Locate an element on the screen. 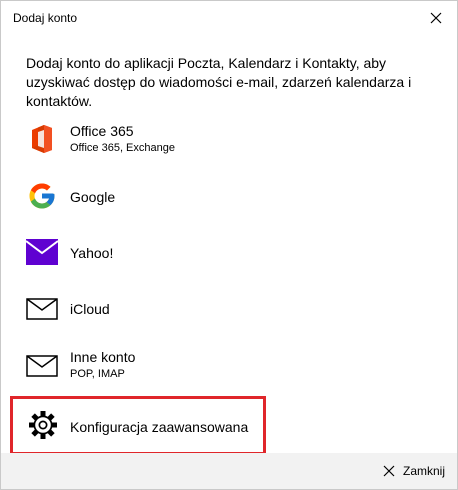 This screenshot has height=490, width=458. google-icon is located at coordinates (42, 196).